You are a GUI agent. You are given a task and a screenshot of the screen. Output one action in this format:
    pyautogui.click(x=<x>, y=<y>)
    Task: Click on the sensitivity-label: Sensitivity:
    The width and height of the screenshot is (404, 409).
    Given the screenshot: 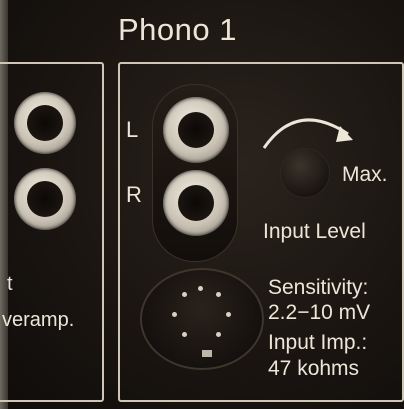 What is the action you would take?
    pyautogui.click(x=318, y=287)
    